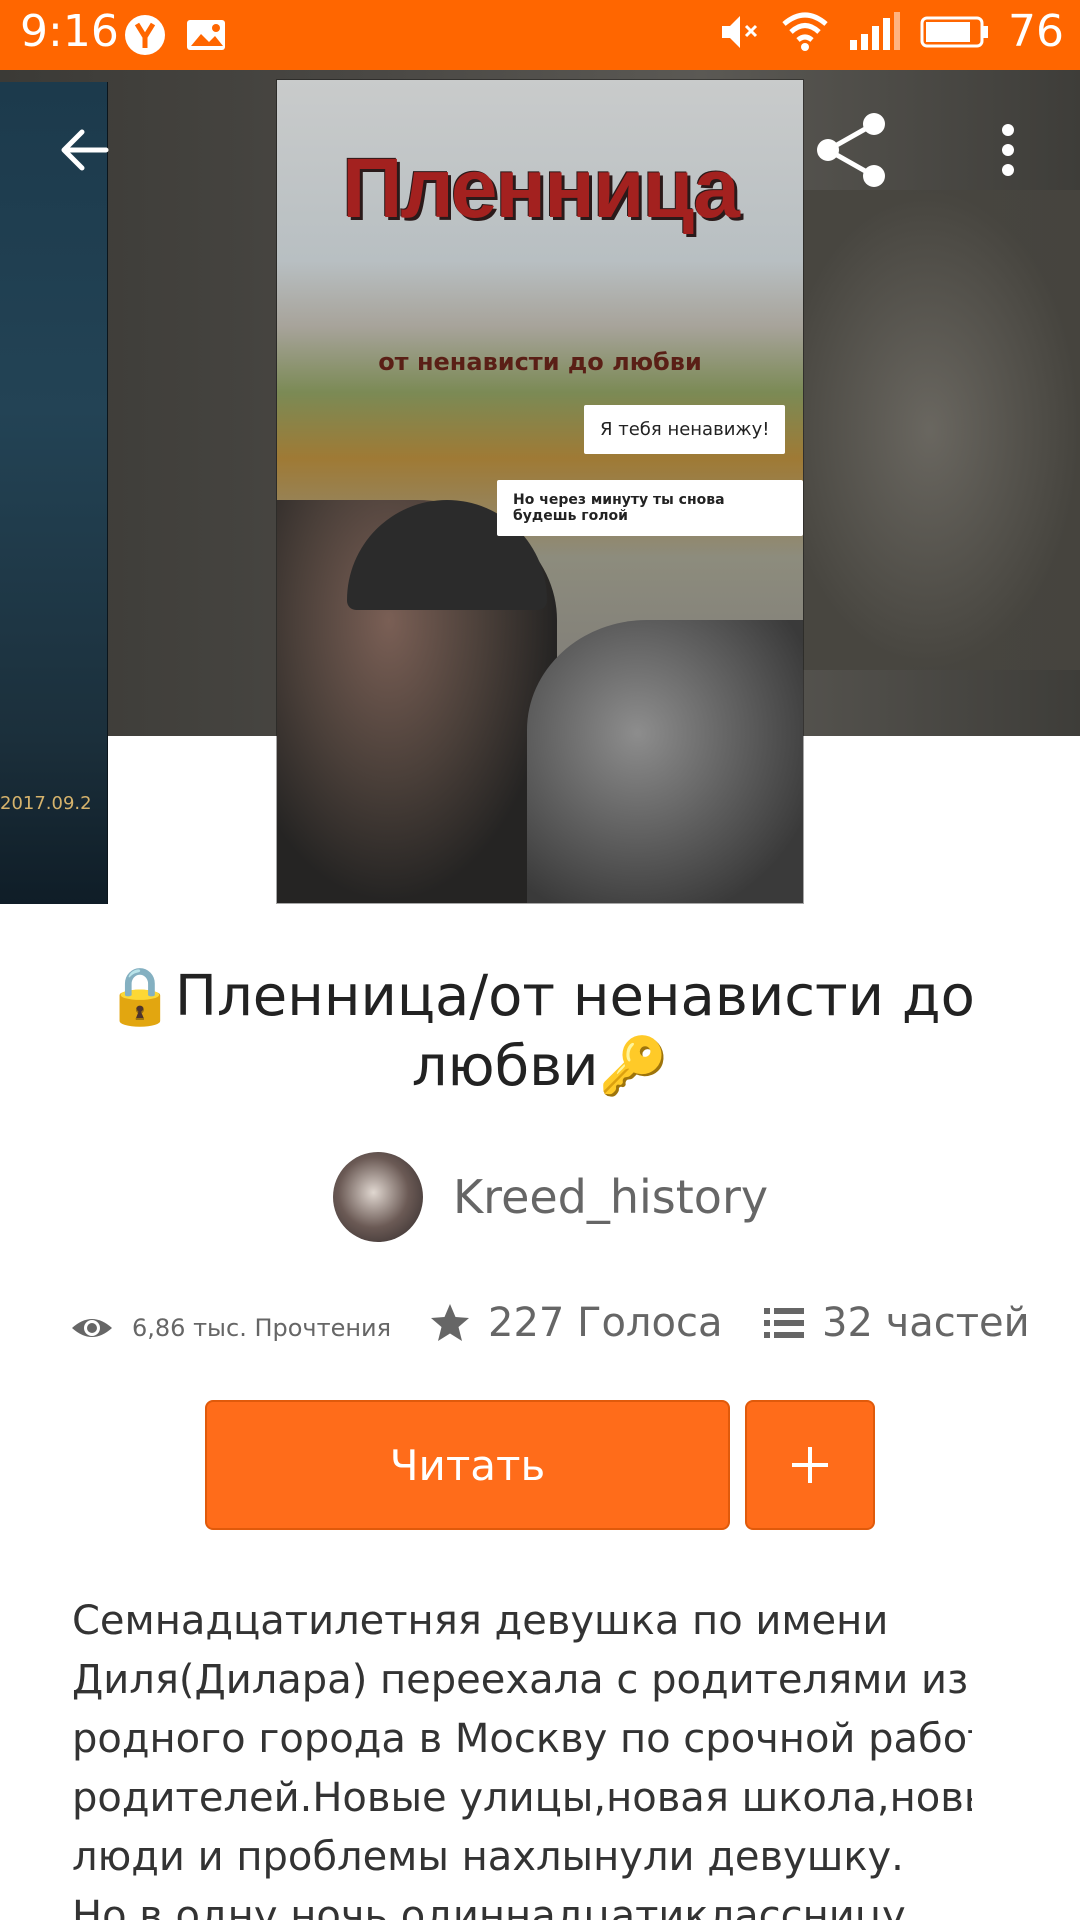 Image resolution: width=1080 pixels, height=1920 pixels. I want to click on description-line: Семнадцатилетняя девушка по имени, so click(480, 1621).